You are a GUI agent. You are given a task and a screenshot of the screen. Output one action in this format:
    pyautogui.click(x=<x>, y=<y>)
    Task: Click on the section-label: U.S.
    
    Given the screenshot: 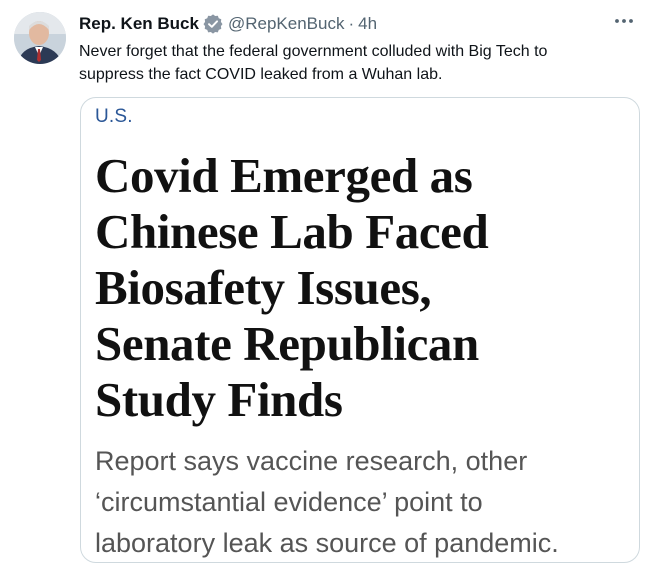 What is the action you would take?
    pyautogui.click(x=114, y=116)
    